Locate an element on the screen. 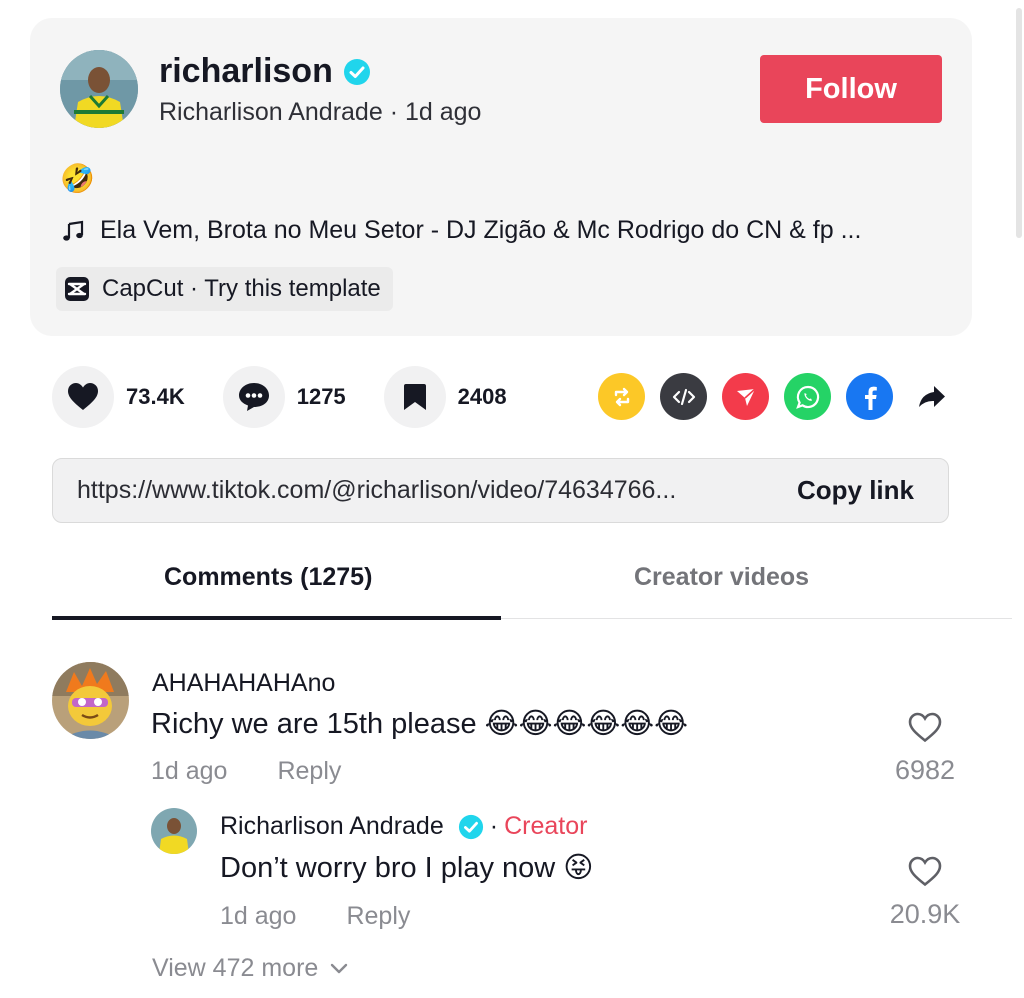 Image resolution: width=1024 pixels, height=998 pixels. save-action: 2408 is located at coordinates (445, 397).